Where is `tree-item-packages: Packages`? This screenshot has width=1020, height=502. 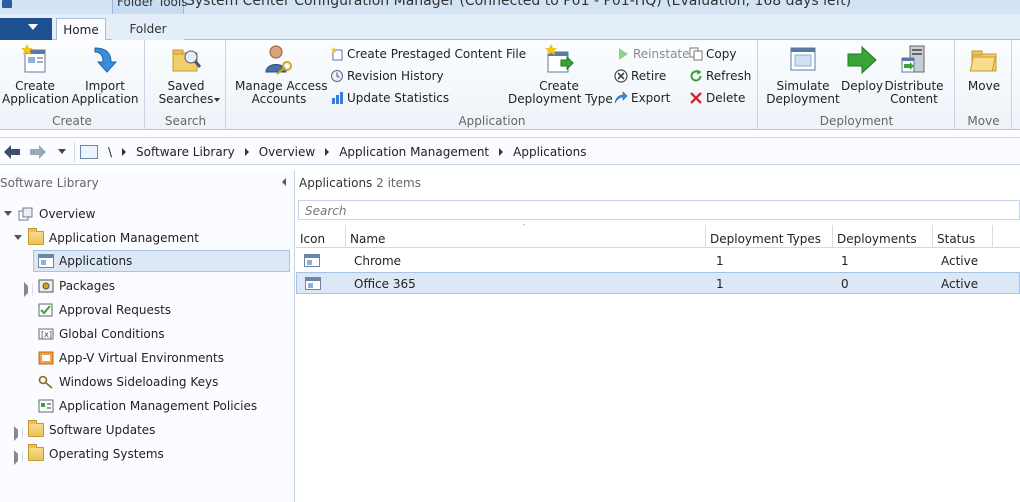
tree-item-packages: Packages is located at coordinates (154, 286).